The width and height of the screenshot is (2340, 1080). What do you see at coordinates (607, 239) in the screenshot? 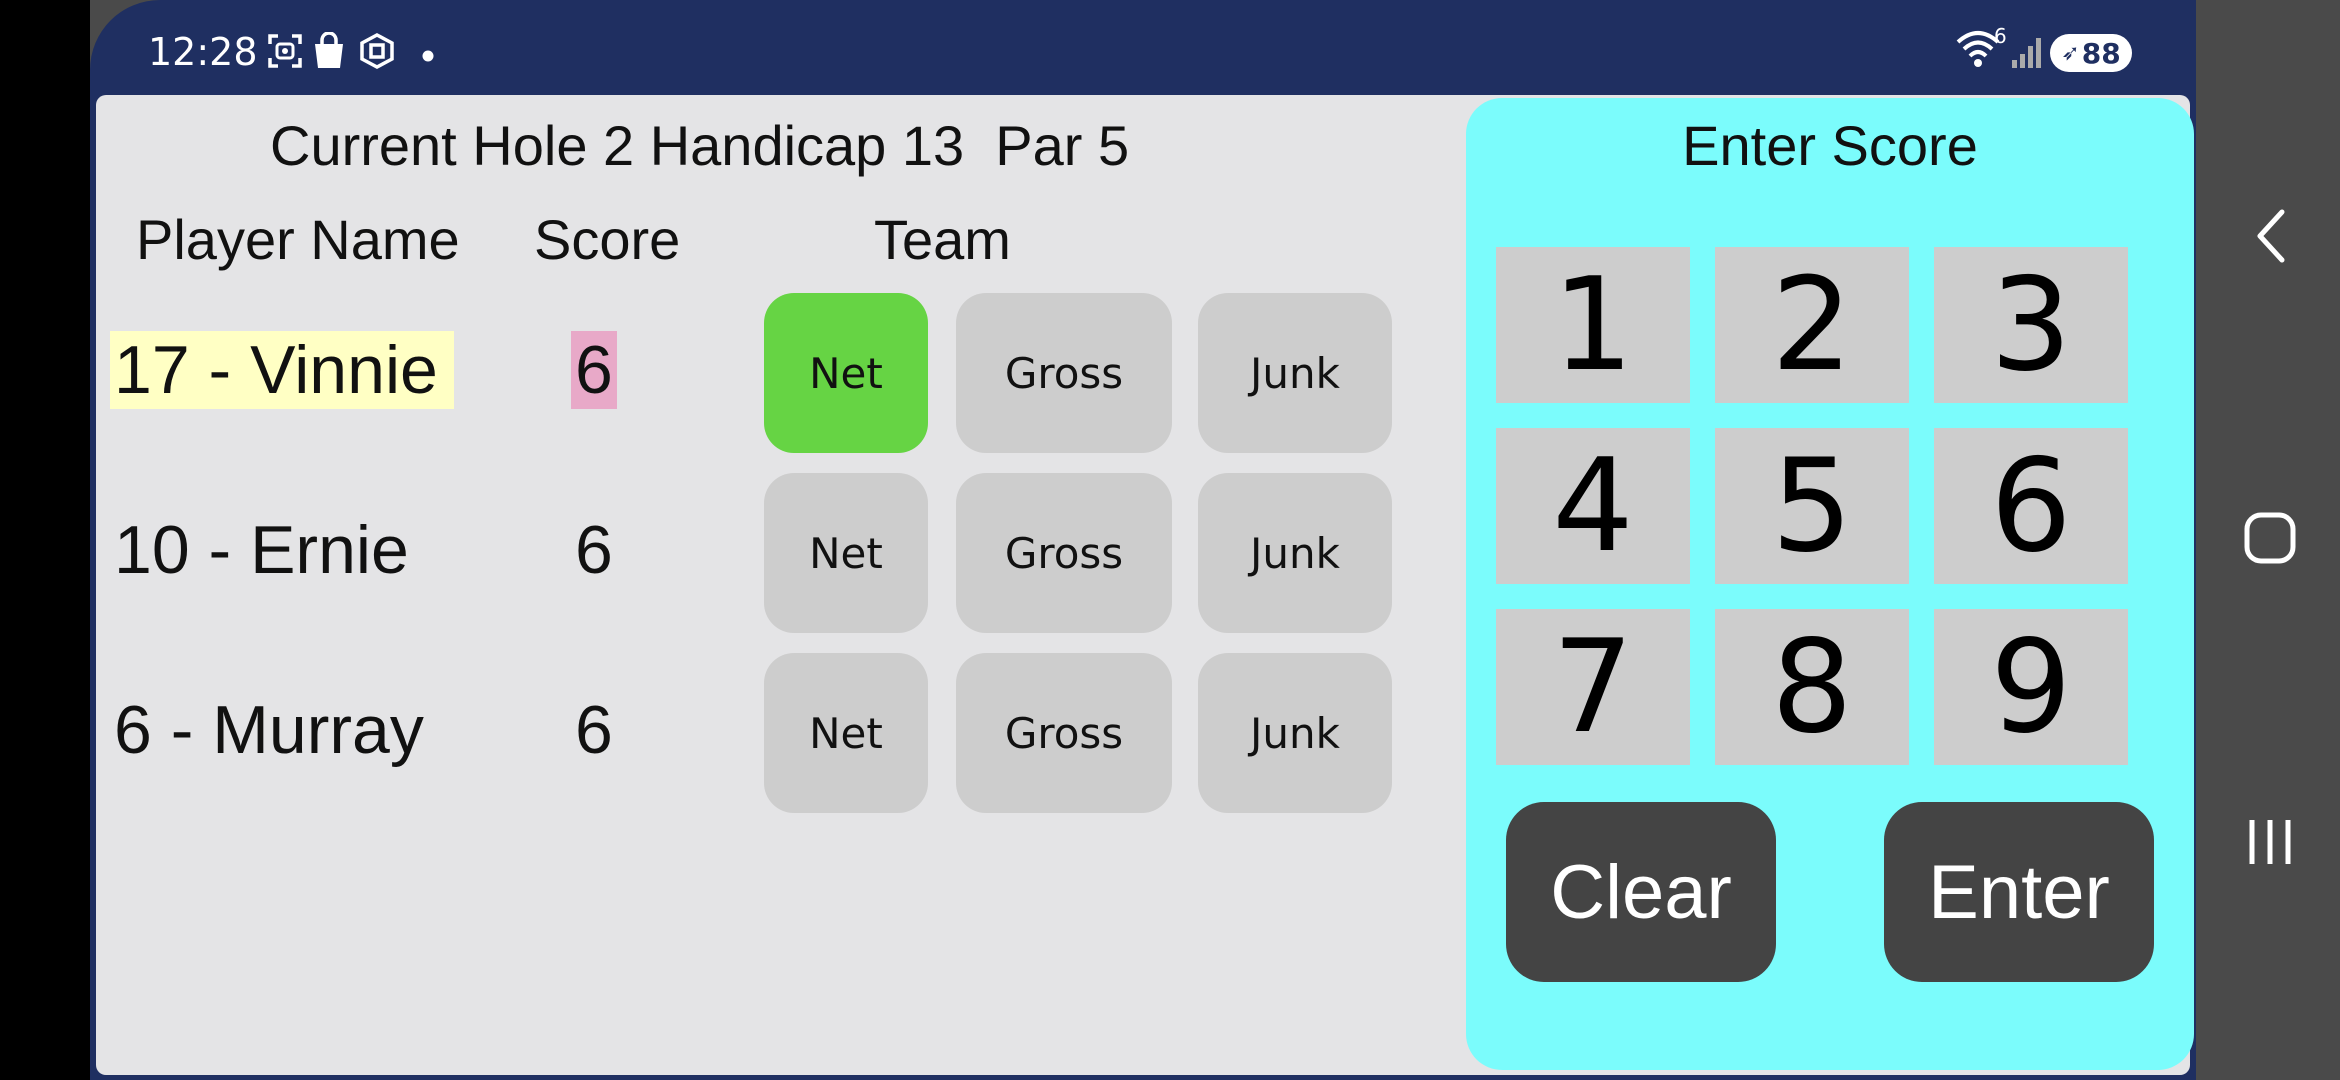
I see `score-header: Score` at bounding box center [607, 239].